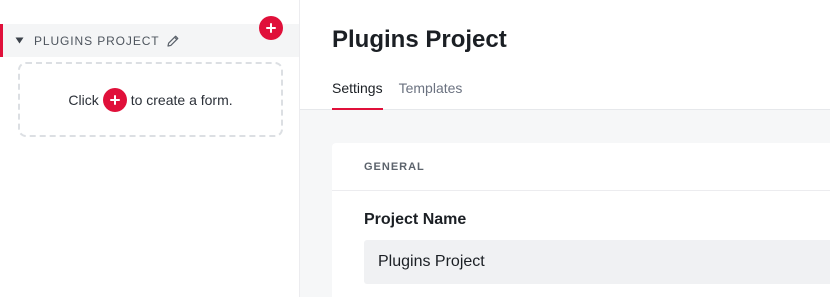  Describe the element at coordinates (431, 95) in the screenshot. I see `tab-templates: Templates` at that location.